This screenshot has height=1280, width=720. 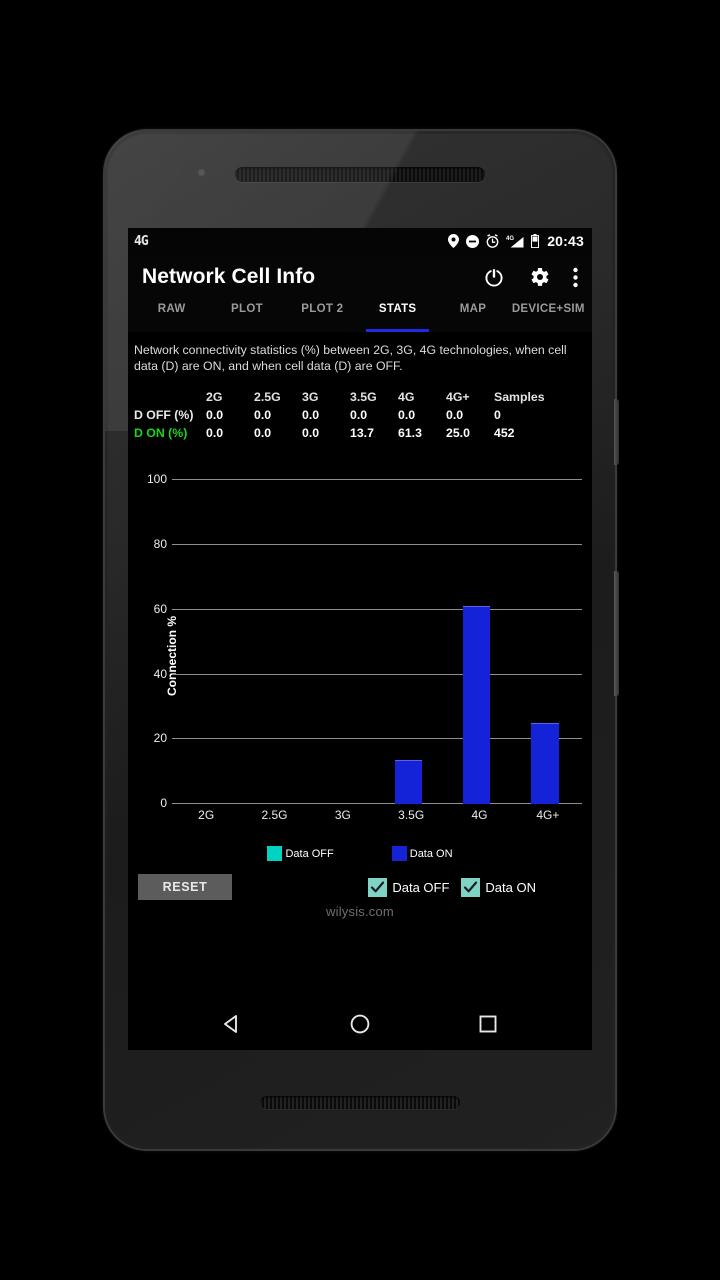 What do you see at coordinates (160, 608) in the screenshot?
I see `chart-y-tick-label: 60` at bounding box center [160, 608].